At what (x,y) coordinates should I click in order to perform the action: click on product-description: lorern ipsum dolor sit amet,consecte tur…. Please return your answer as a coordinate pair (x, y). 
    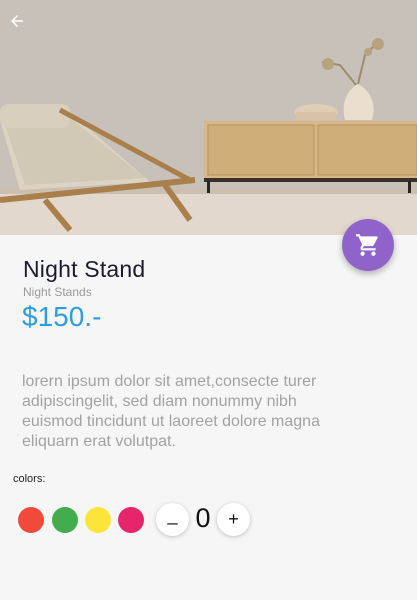
    Looking at the image, I should click on (171, 411).